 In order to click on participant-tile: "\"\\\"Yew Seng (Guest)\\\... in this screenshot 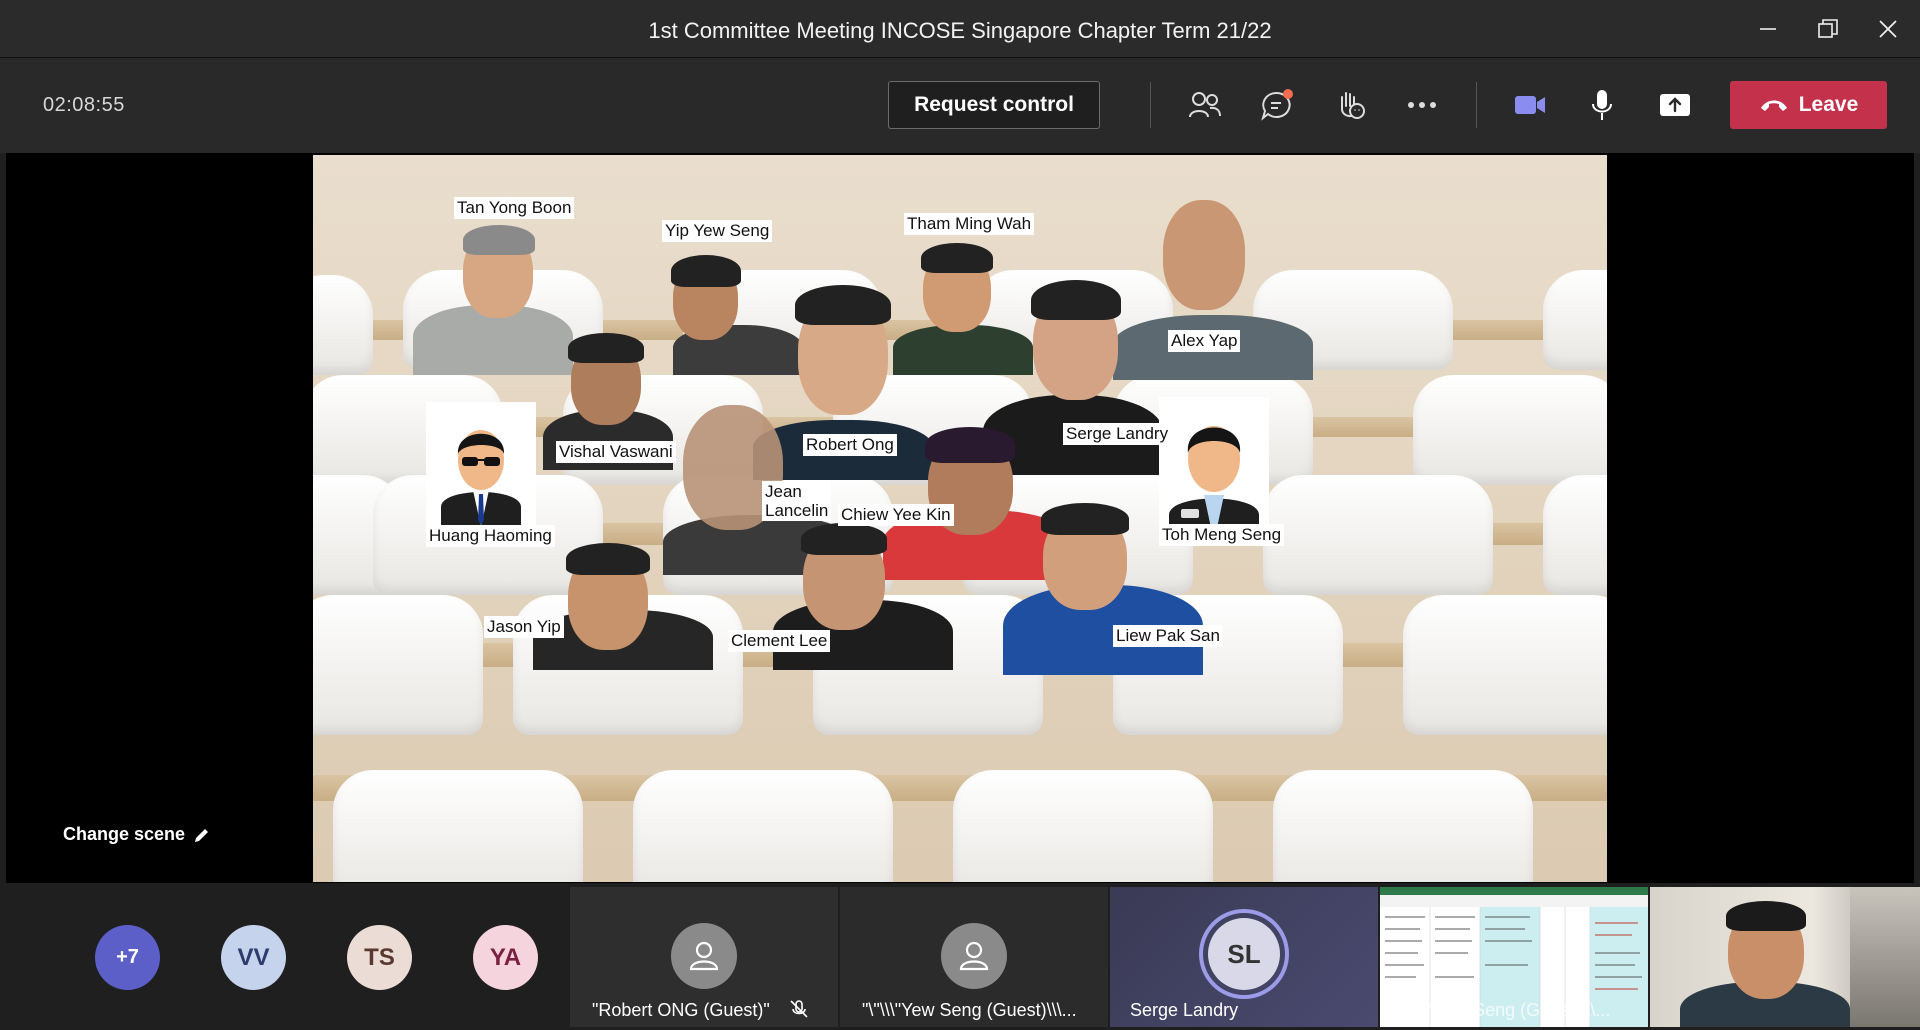, I will do `click(974, 957)`.